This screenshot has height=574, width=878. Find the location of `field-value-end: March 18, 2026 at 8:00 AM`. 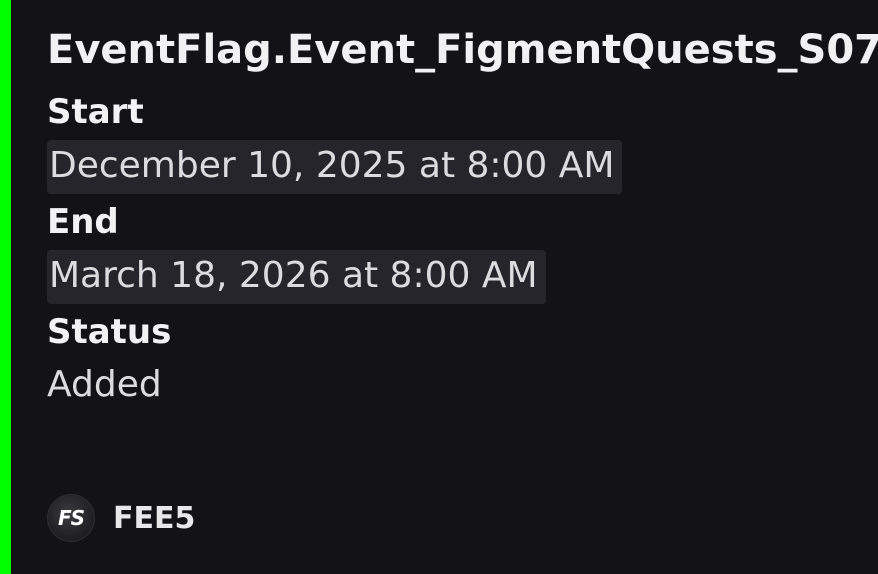

field-value-end: March 18, 2026 at 8:00 AM is located at coordinates (452, 277).